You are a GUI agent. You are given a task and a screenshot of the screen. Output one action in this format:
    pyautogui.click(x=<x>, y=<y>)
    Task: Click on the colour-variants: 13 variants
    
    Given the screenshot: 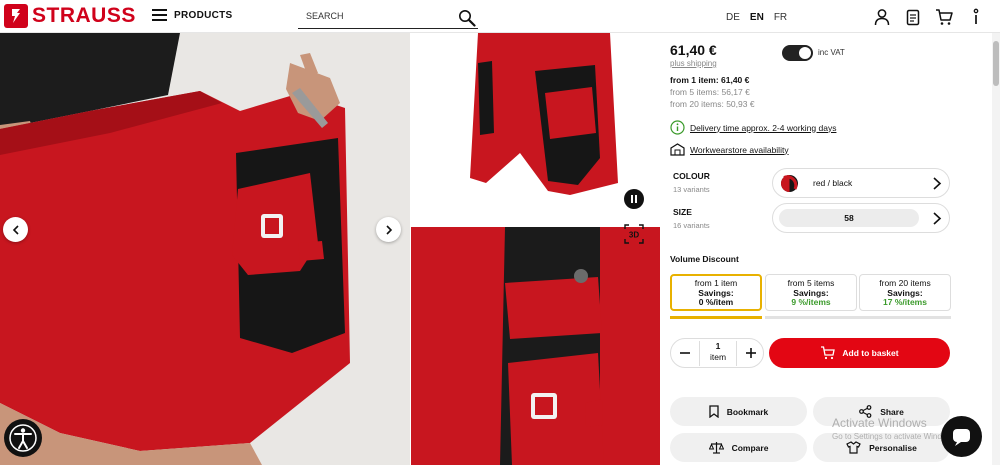 What is the action you would take?
    pyautogui.click(x=691, y=189)
    